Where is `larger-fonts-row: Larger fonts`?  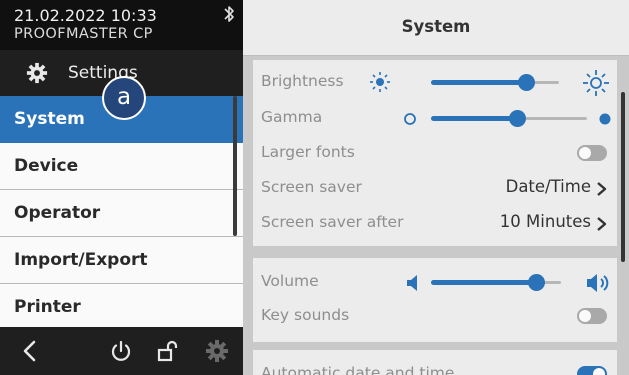
larger-fonts-row: Larger fonts is located at coordinates (435, 153).